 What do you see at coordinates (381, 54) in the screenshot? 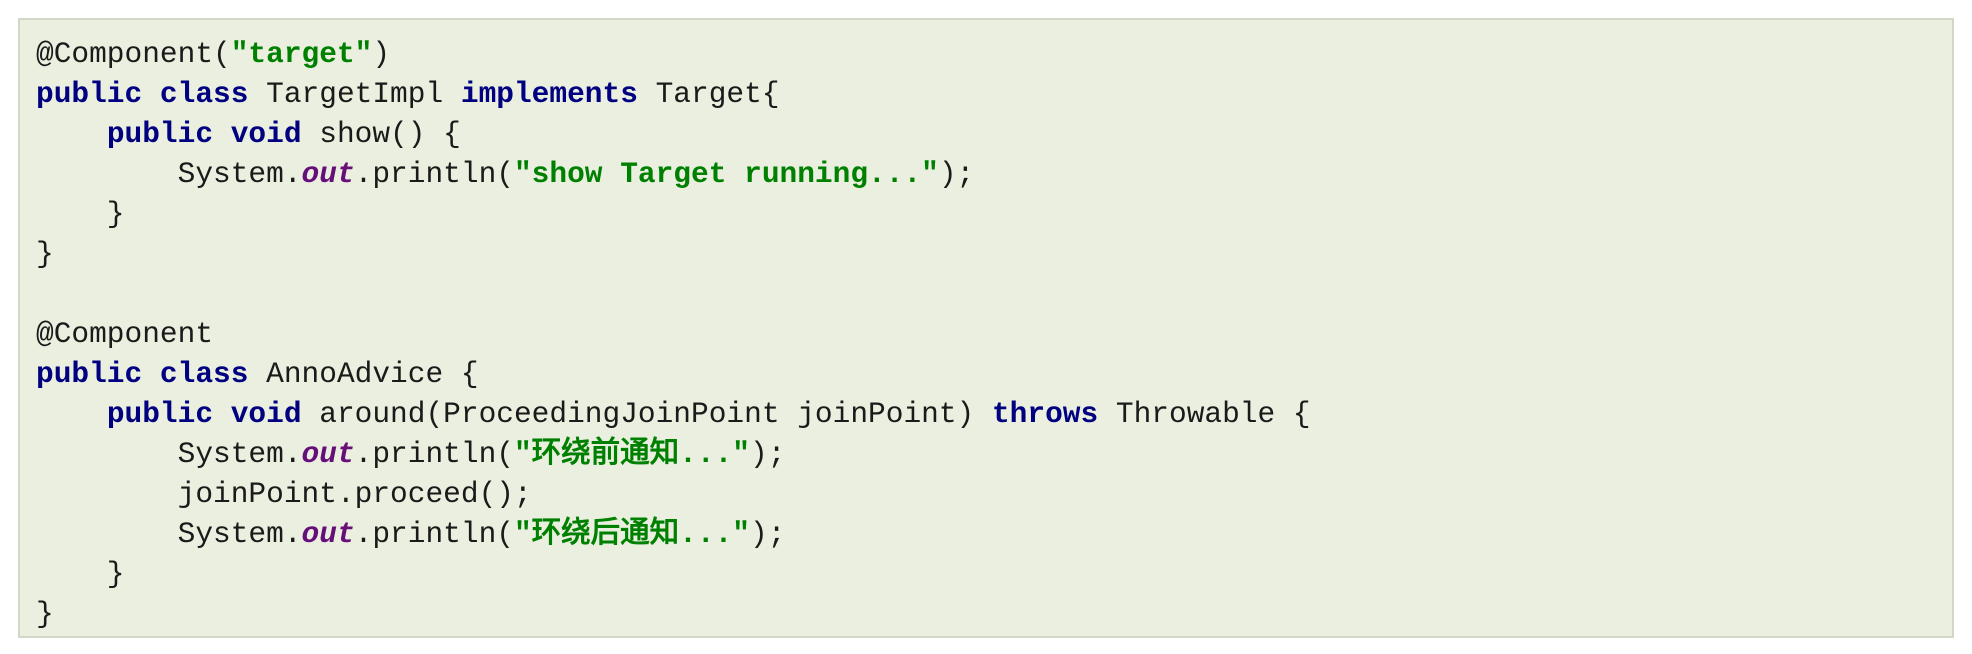
I see `code-token: )` at bounding box center [381, 54].